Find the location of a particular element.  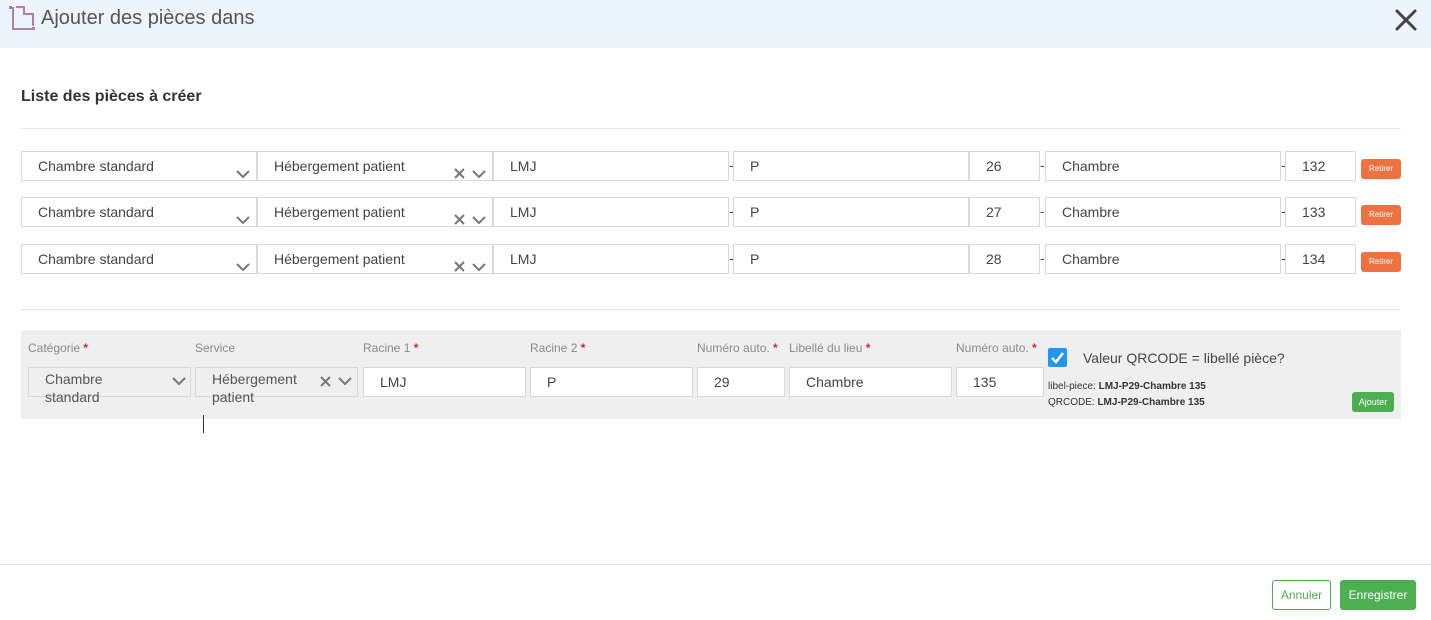

libelle-lieu-input: Chambre is located at coordinates (870, 382).